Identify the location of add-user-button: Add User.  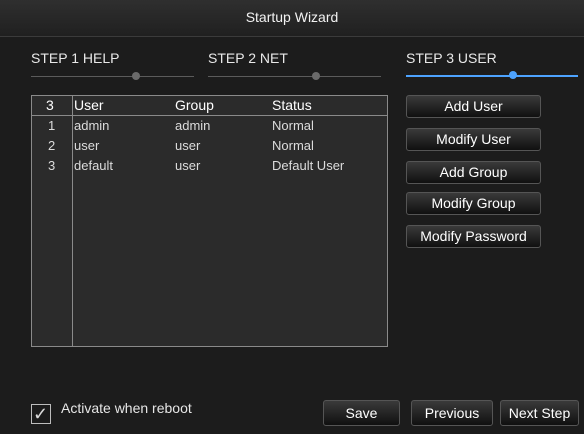
(473, 106).